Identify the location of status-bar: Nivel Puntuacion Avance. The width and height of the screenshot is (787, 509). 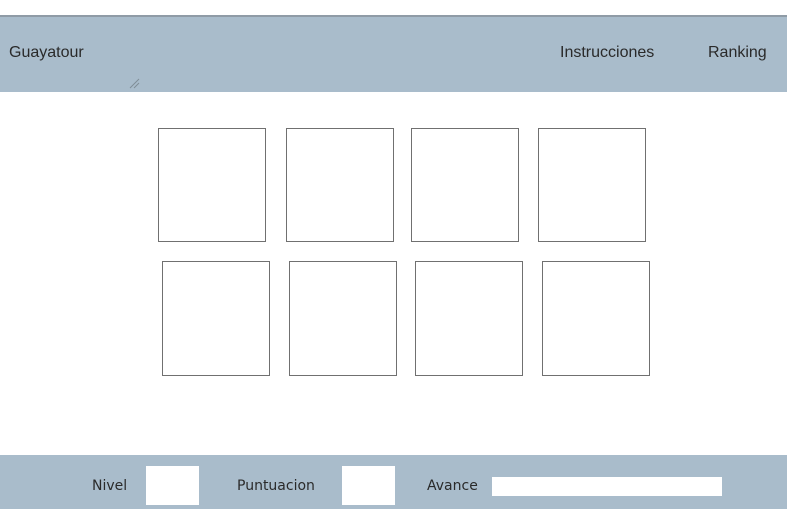
(393, 482).